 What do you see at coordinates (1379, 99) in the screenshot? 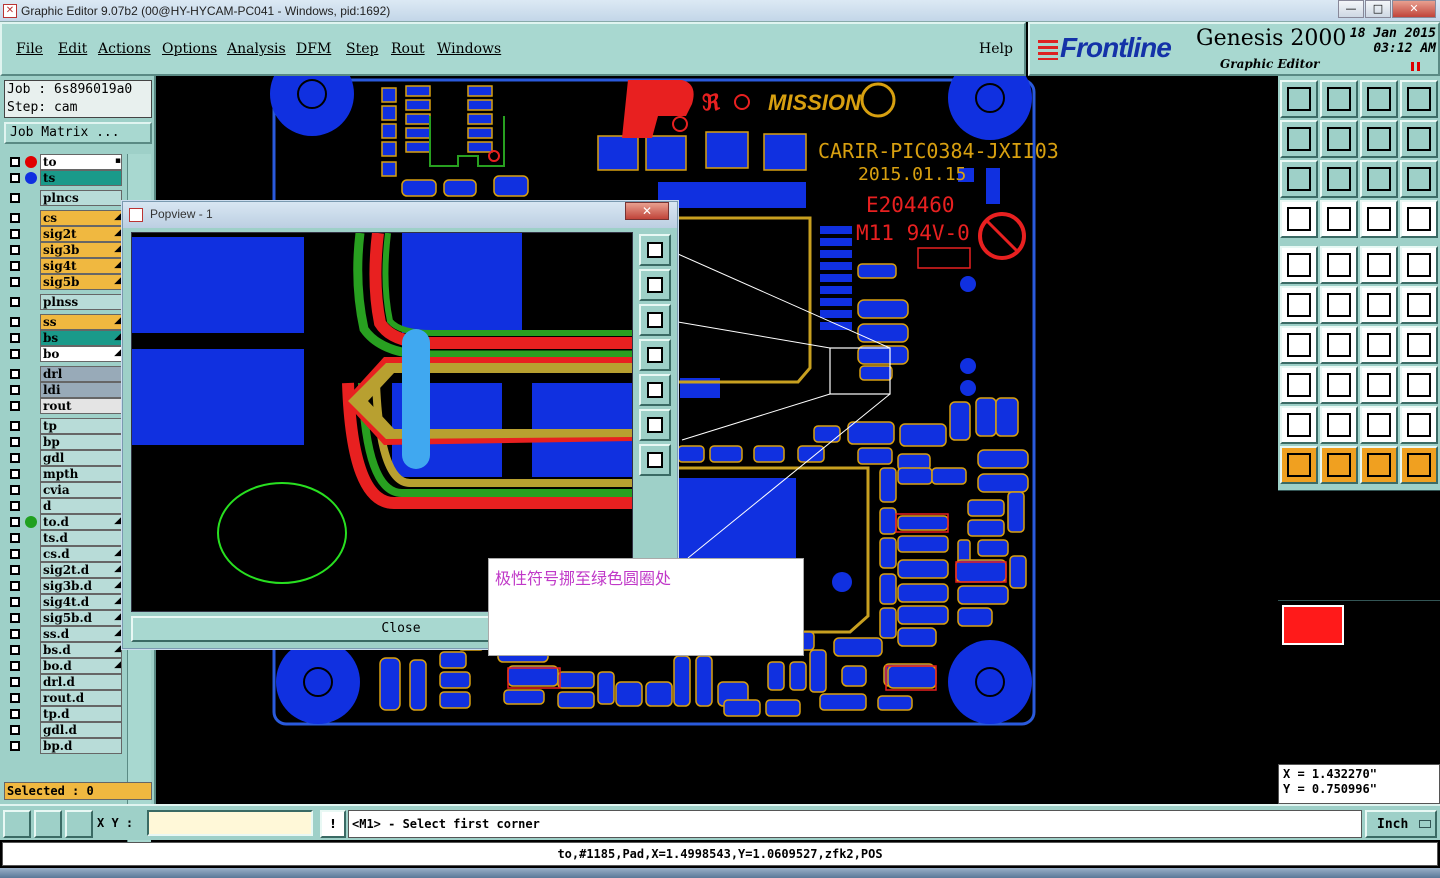
I see `home-icon` at bounding box center [1379, 99].